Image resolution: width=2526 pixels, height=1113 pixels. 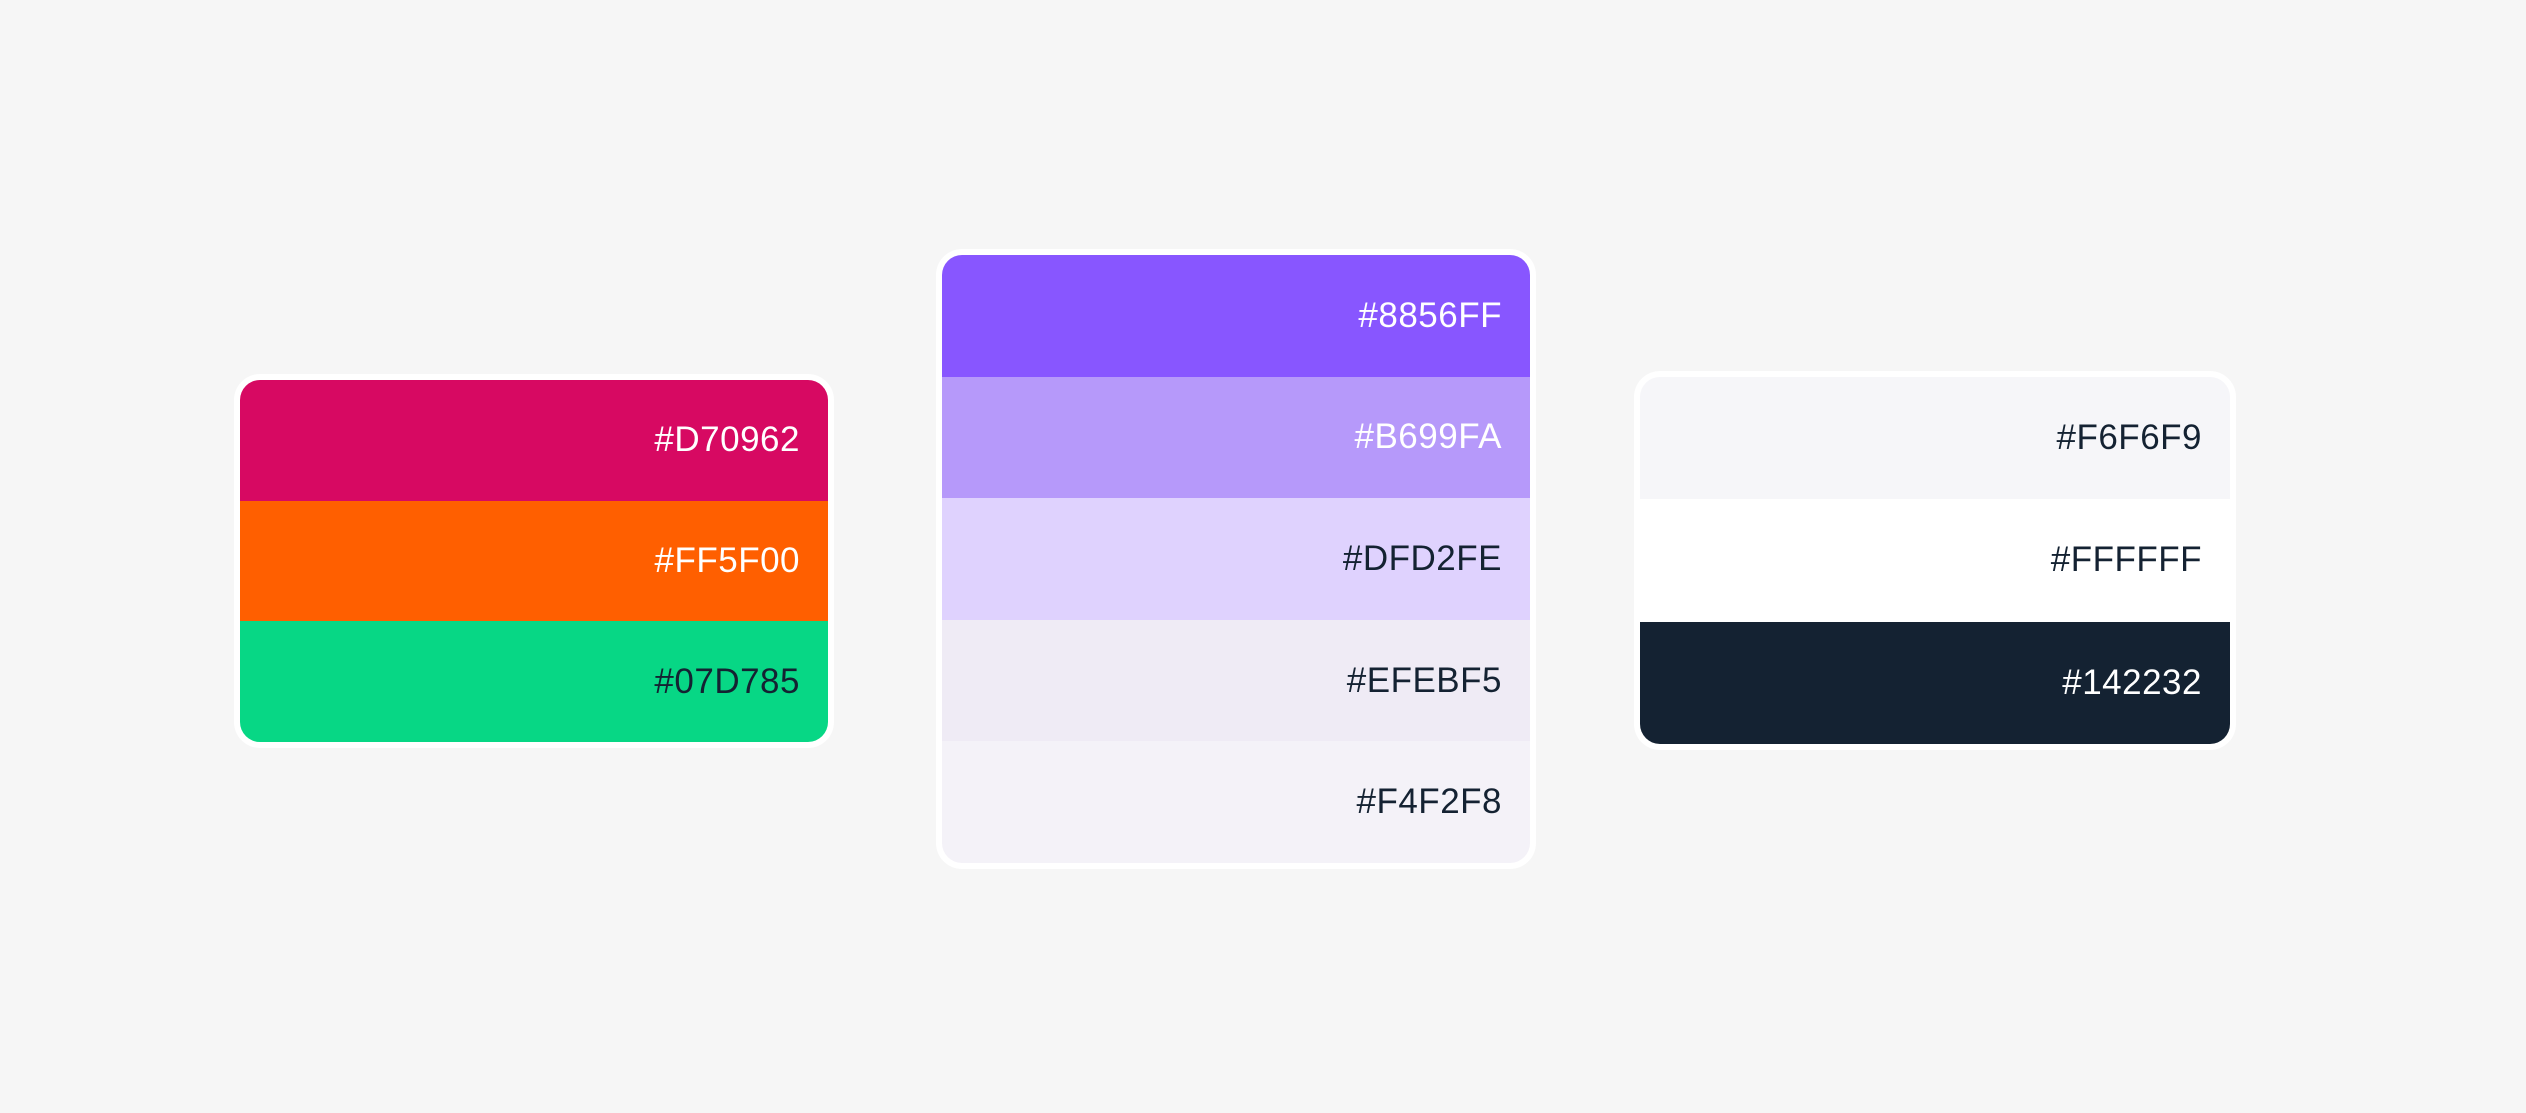 What do you see at coordinates (1236, 437) in the screenshot?
I see `swatch-b699fa: #B699FA` at bounding box center [1236, 437].